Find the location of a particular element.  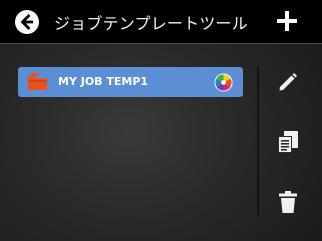

edit-button is located at coordinates (288, 82).